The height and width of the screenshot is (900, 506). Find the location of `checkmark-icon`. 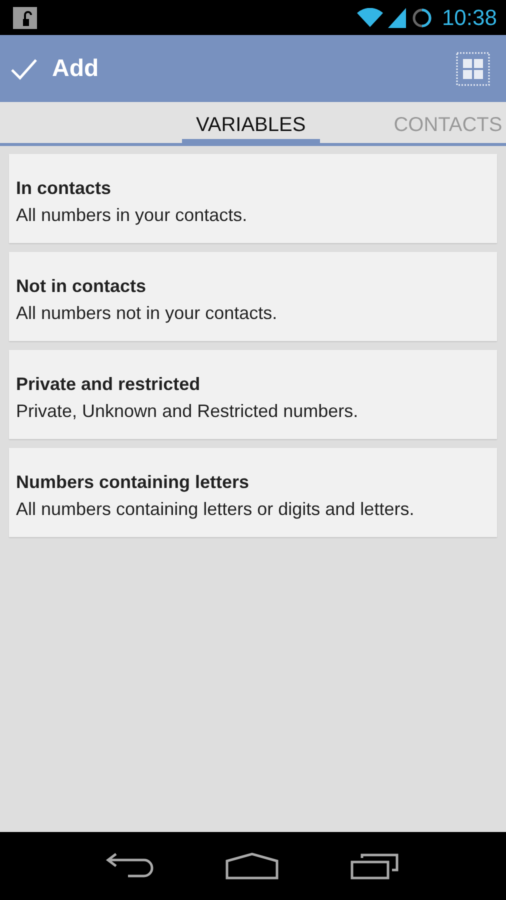

checkmark-icon is located at coordinates (24, 69).